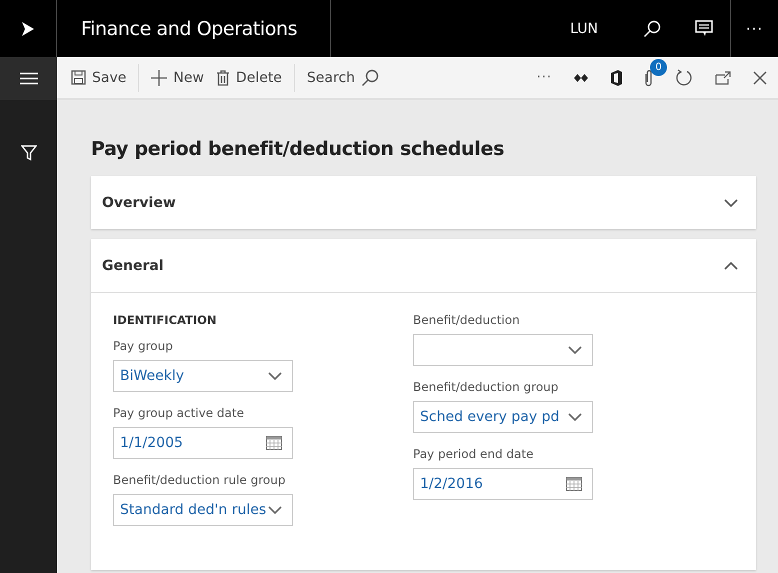 This screenshot has height=573, width=778. Describe the element at coordinates (28, 153) in the screenshot. I see `filter-icon` at that location.